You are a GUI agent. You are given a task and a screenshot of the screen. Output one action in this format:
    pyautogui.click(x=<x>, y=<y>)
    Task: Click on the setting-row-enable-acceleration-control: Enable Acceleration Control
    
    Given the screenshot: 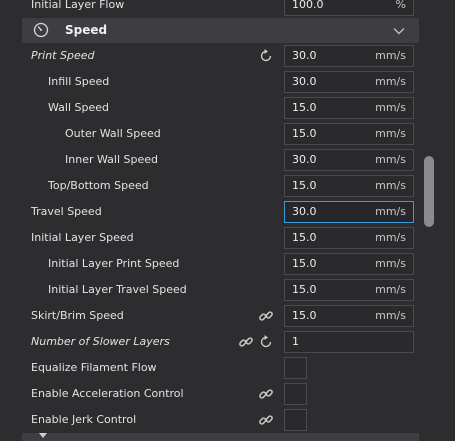 What is the action you would take?
    pyautogui.click(x=210, y=394)
    